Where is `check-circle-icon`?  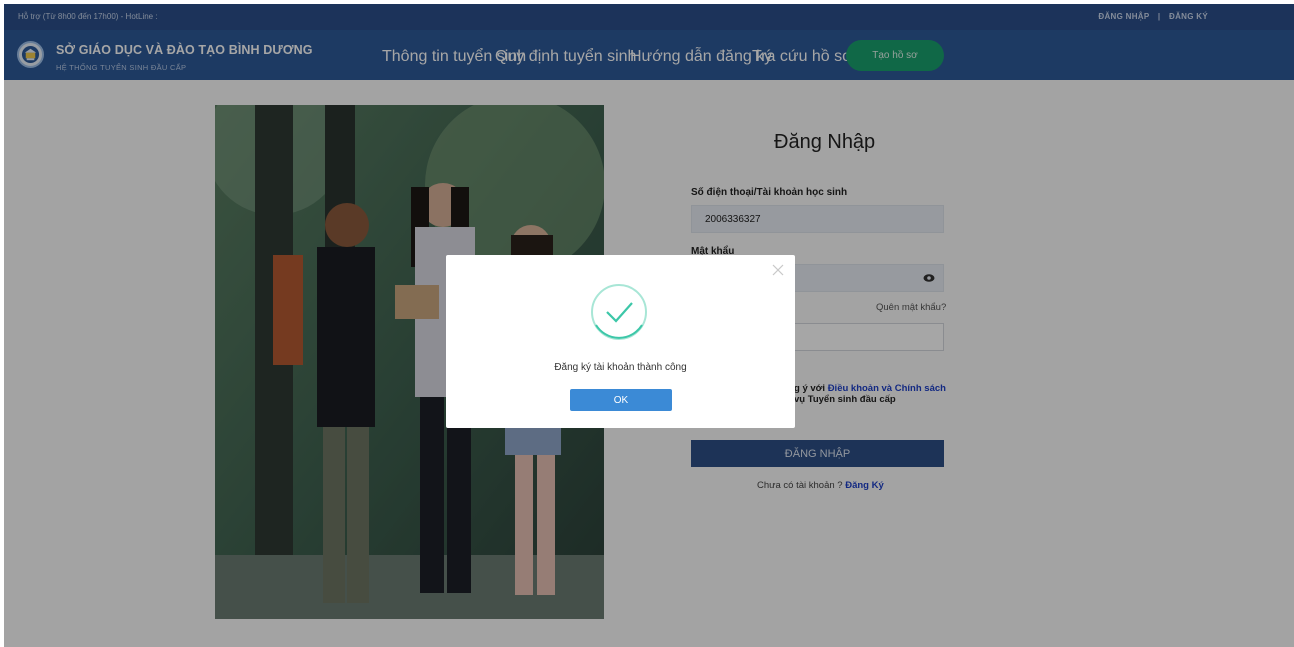
check-circle-icon is located at coordinates (619, 312).